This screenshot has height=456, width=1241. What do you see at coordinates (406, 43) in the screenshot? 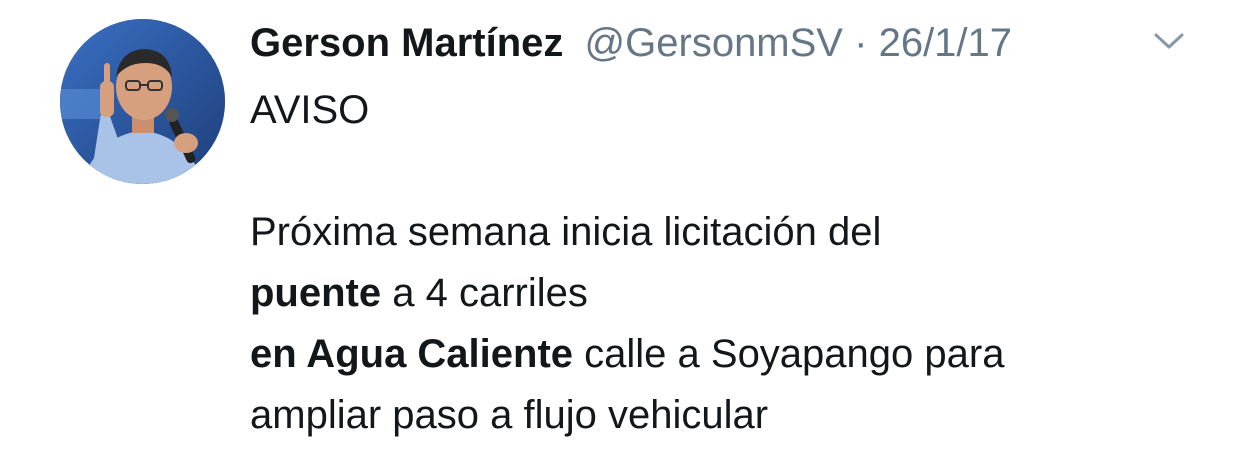
I see `author-name: Gerson Martínez` at bounding box center [406, 43].